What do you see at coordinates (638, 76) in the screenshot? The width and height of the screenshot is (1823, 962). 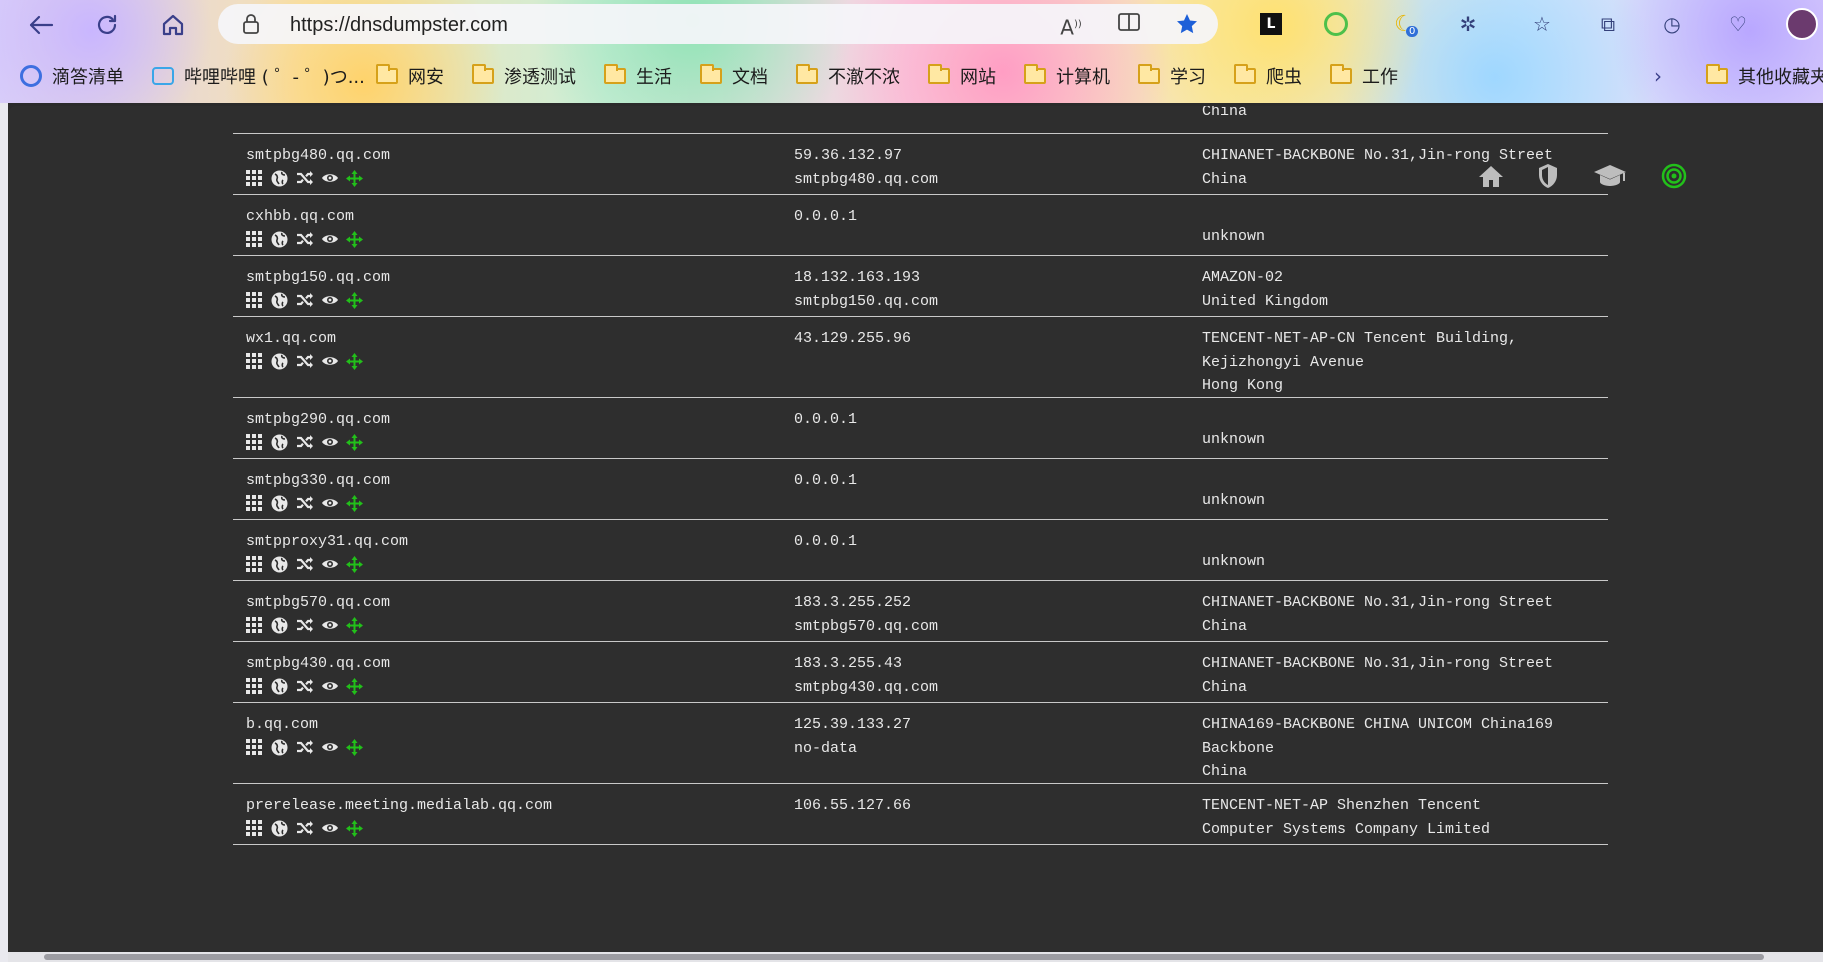 I see `bookmark-folder: 生活` at bounding box center [638, 76].